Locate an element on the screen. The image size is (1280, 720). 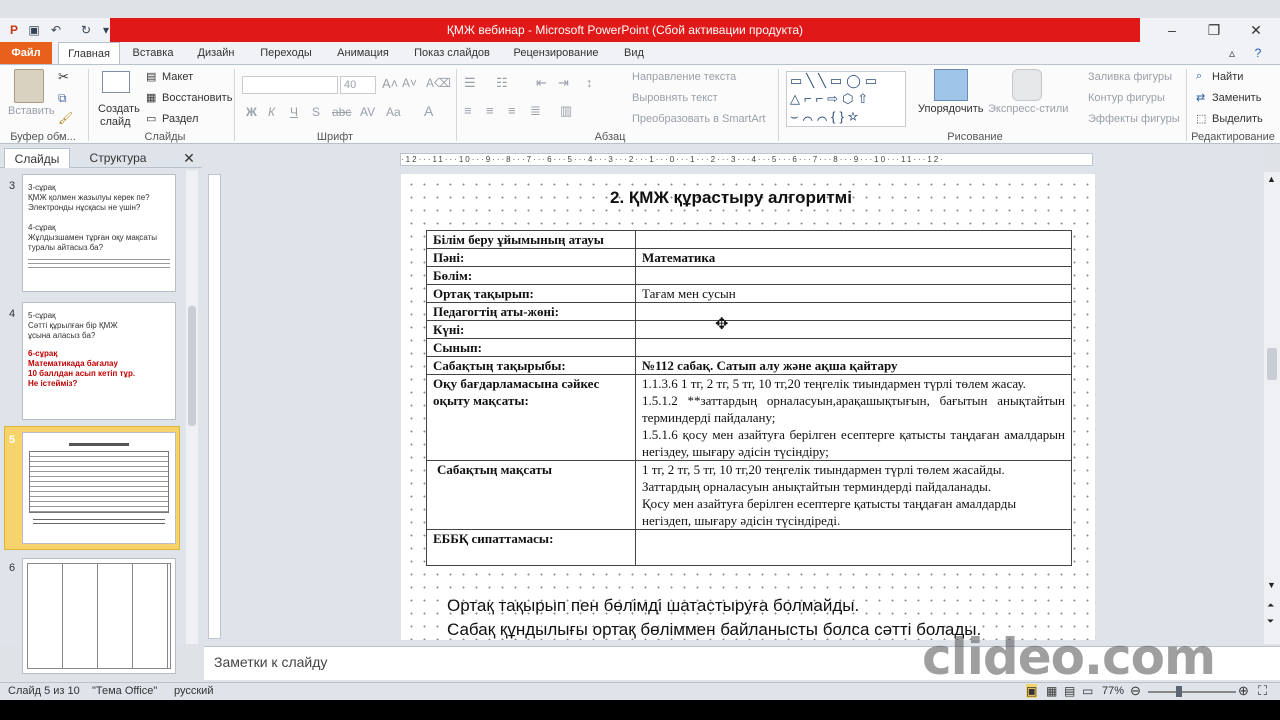
select-button: Выделить is located at coordinates (1237, 119).